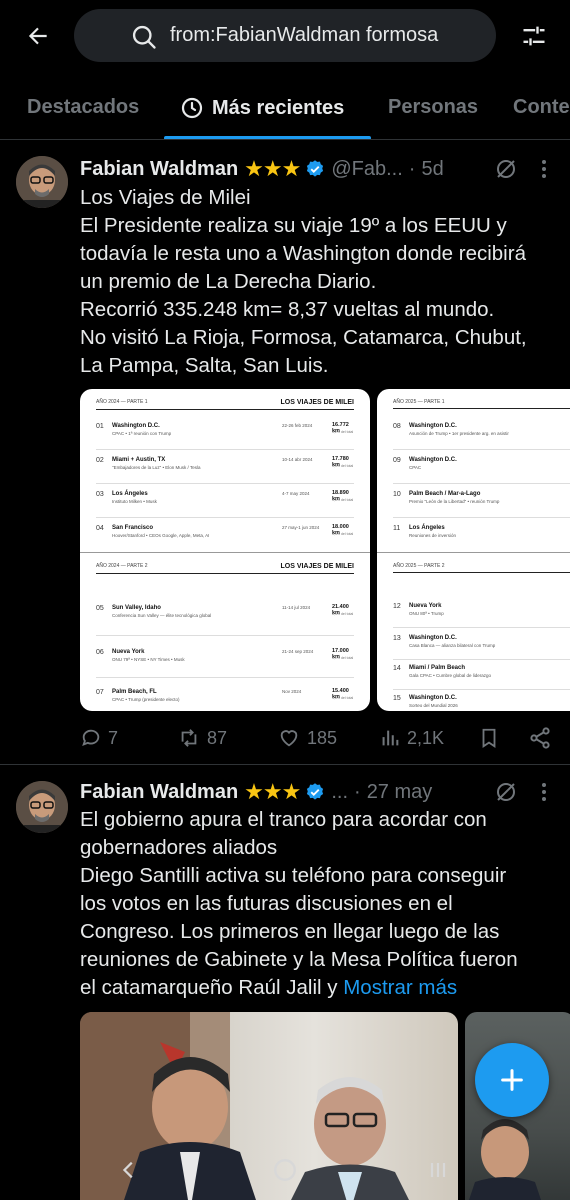 The height and width of the screenshot is (1200, 570). What do you see at coordinates (419, 402) in the screenshot?
I see `doc-part-label: AÑO 2025 — PARTE 1` at bounding box center [419, 402].